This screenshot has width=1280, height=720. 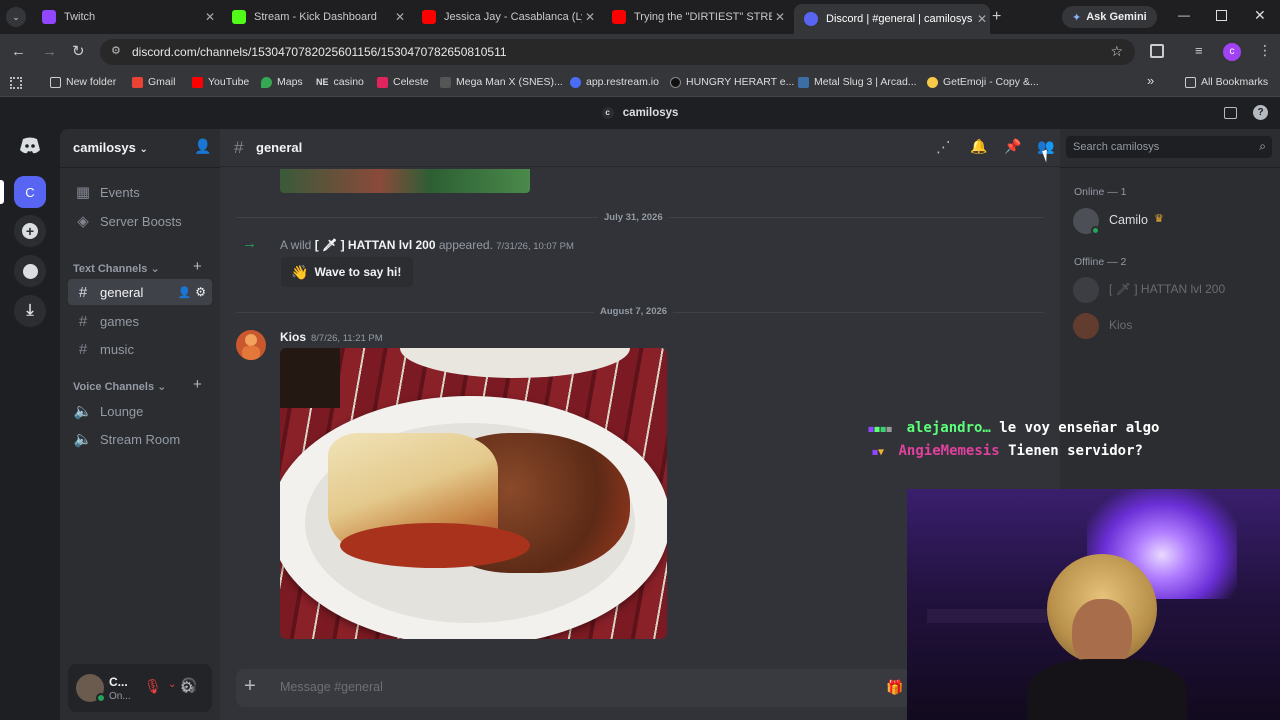 What do you see at coordinates (197, 266) in the screenshot?
I see `create-channel-icon: +` at bounding box center [197, 266].